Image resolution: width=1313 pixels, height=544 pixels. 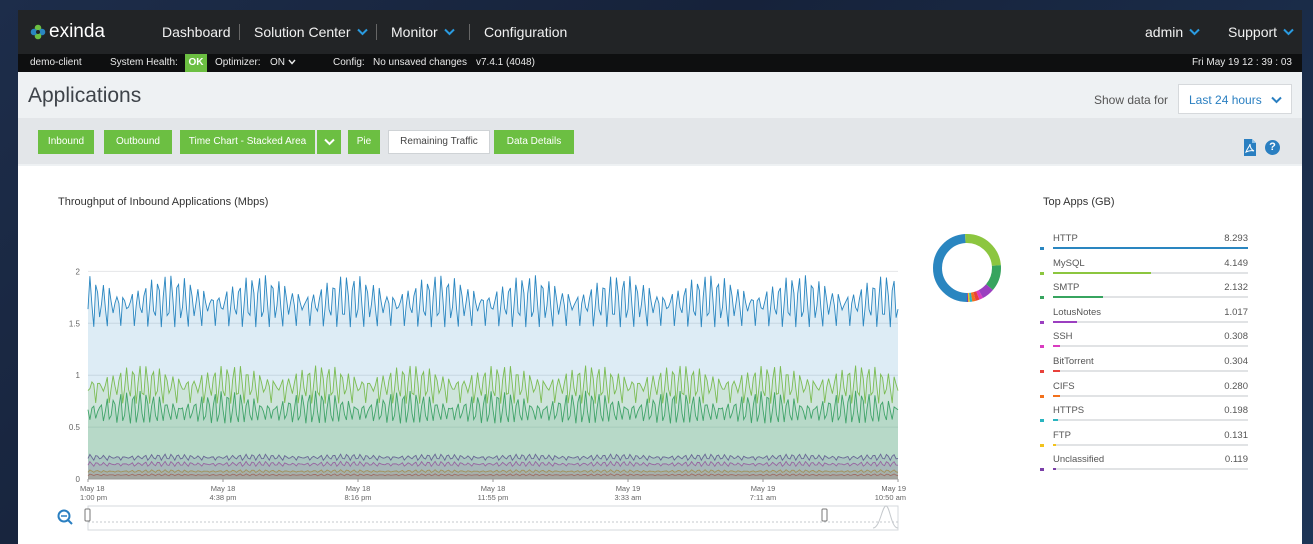 What do you see at coordinates (302, 32) in the screenshot?
I see `nav-solution-center-label: Solution Center` at bounding box center [302, 32].